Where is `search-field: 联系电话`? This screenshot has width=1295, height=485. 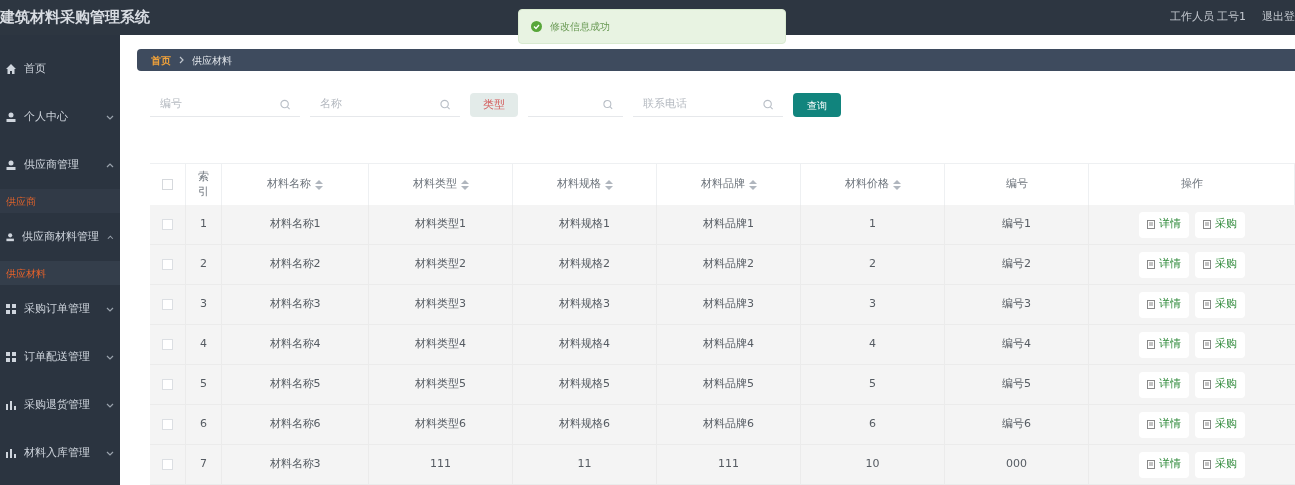 search-field: 联系电话 is located at coordinates (703, 104).